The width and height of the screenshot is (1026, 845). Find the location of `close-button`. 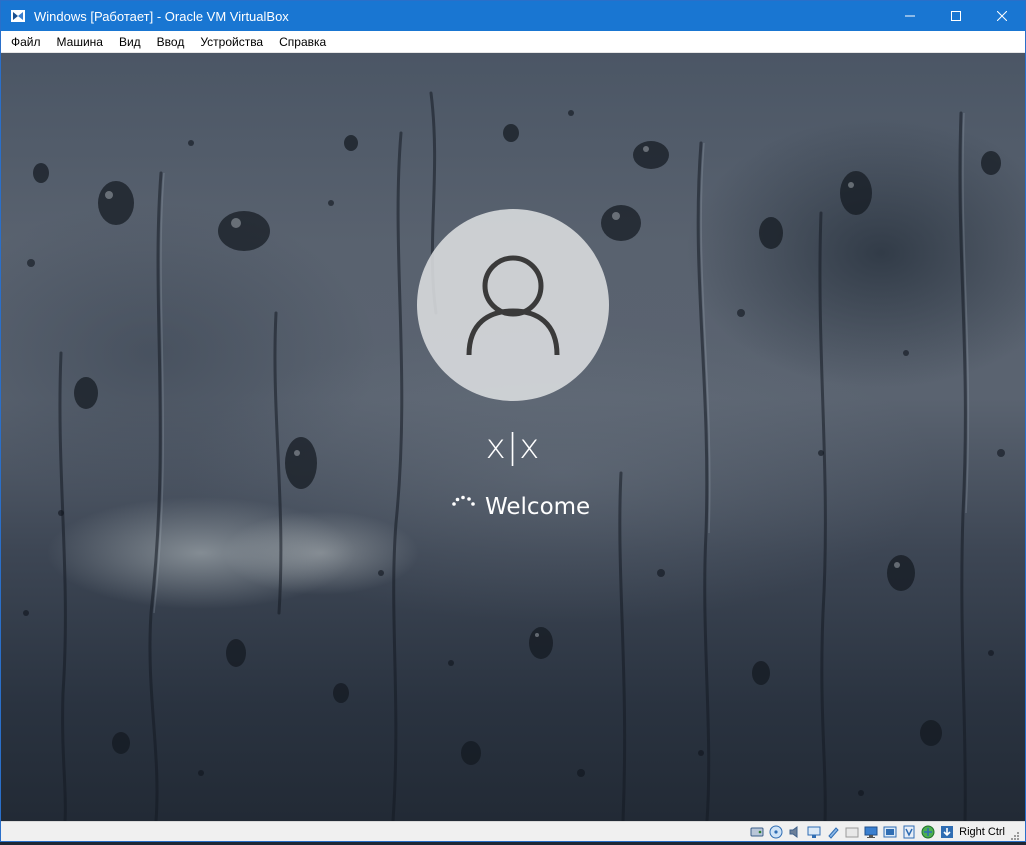

close-button is located at coordinates (1002, 16).